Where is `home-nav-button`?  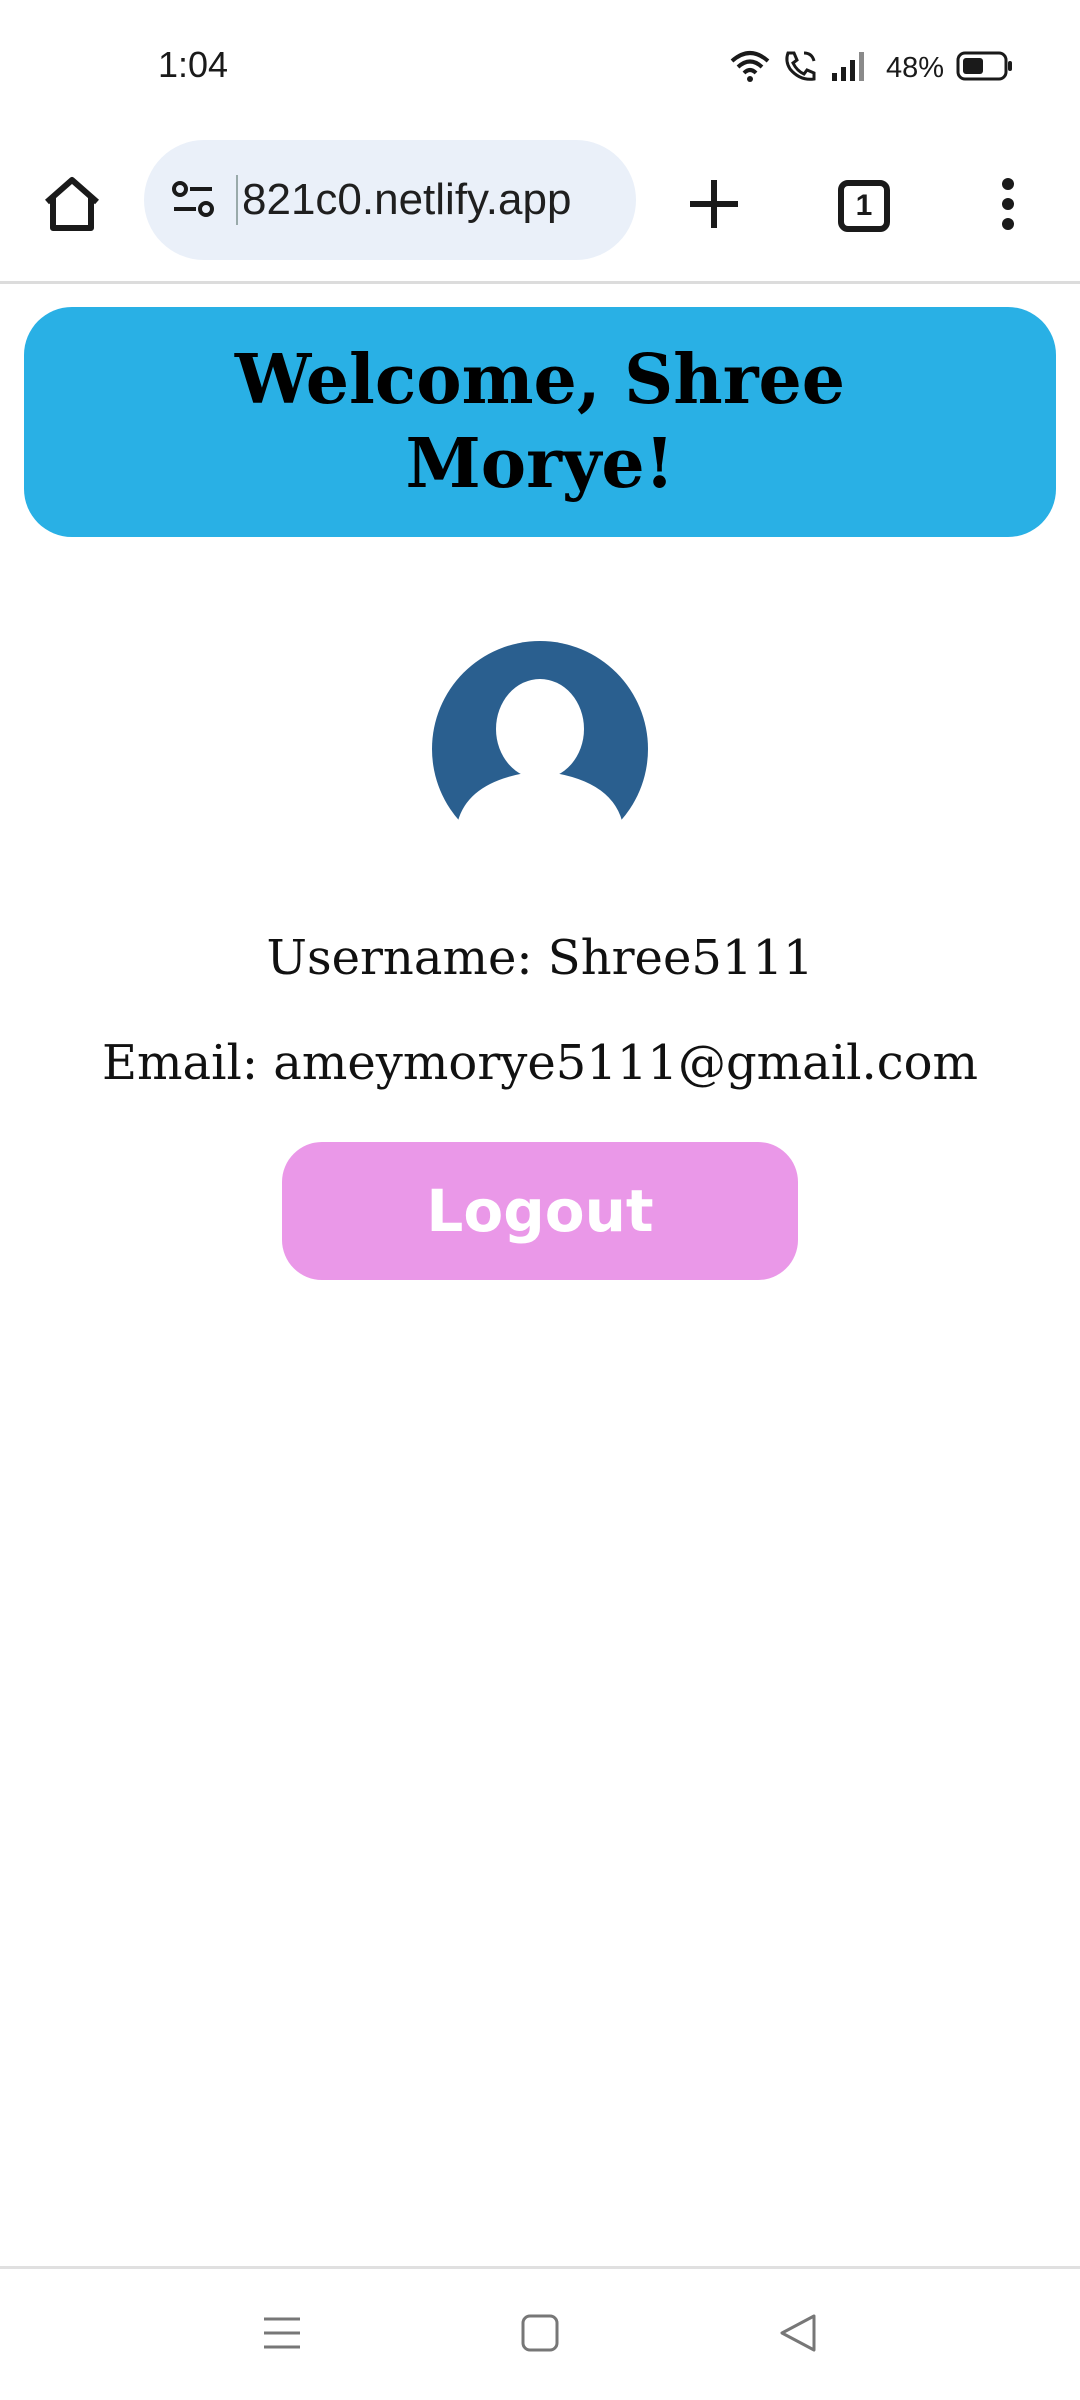
home-nav-button is located at coordinates (540, 2335).